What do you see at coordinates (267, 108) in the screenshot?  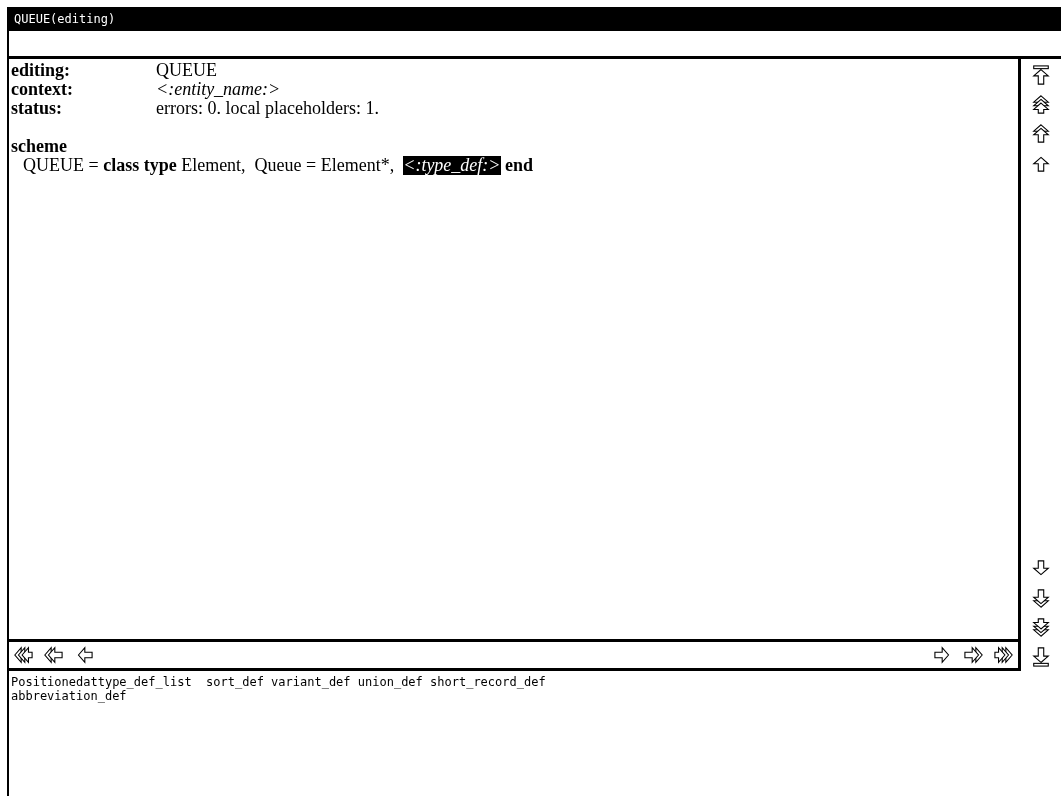 I see `field-value: errors: 0. local placeholders: 1.` at bounding box center [267, 108].